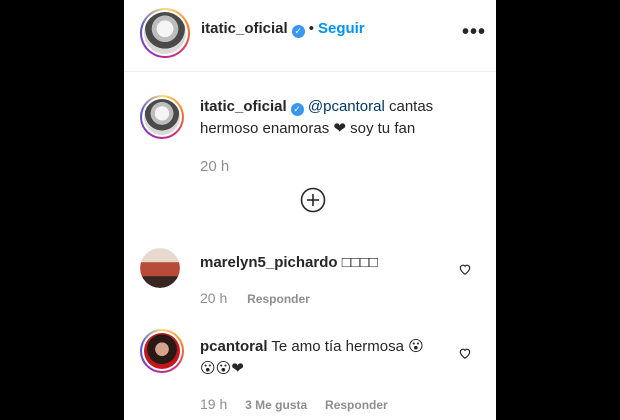 This screenshot has height=420, width=620. I want to click on caption-avatar, so click(162, 117).